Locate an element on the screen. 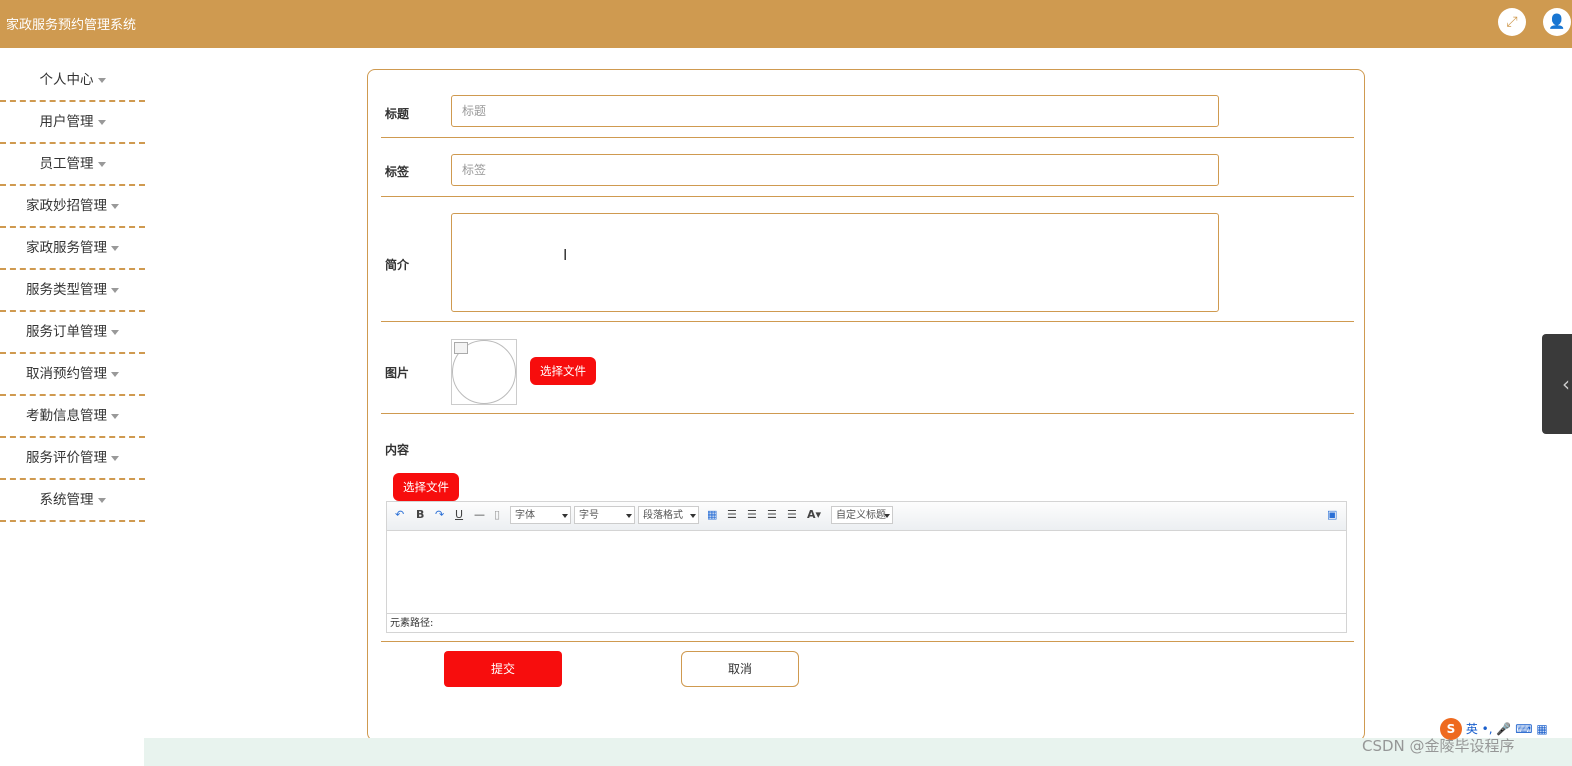 This screenshot has width=1572, height=766. font-color-icon: A▾ is located at coordinates (814, 514).